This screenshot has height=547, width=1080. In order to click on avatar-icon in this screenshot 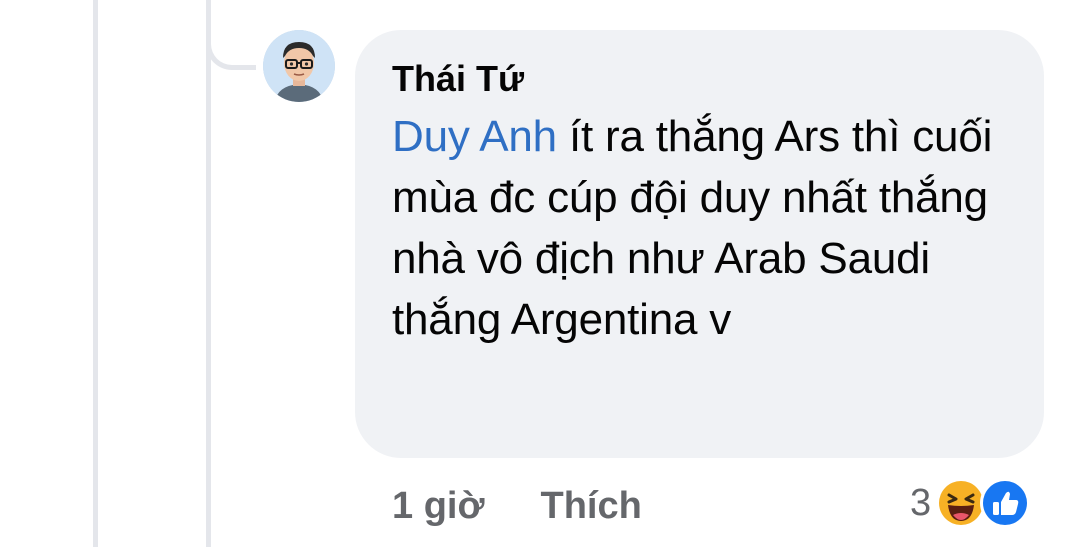, I will do `click(299, 66)`.